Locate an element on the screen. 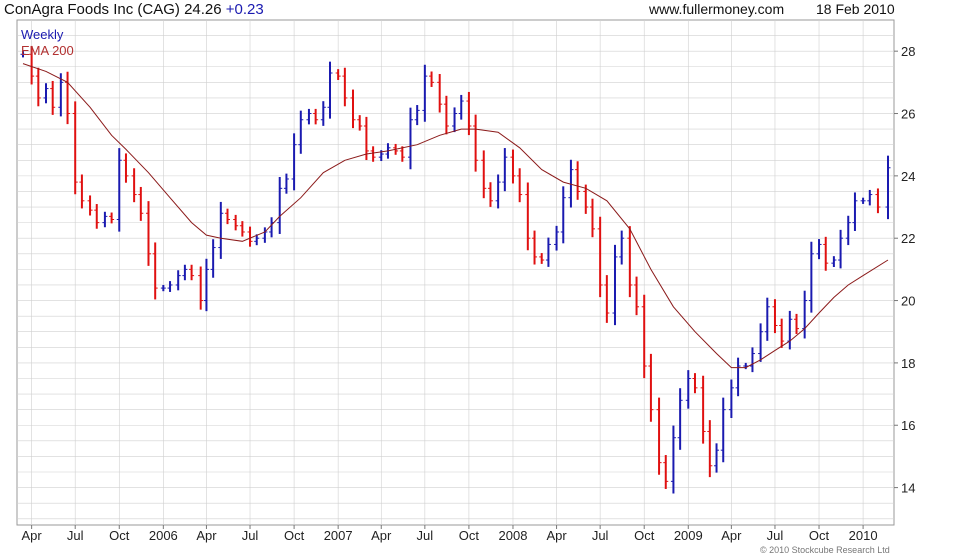  legend-weekly: Weekly is located at coordinates (42, 34).